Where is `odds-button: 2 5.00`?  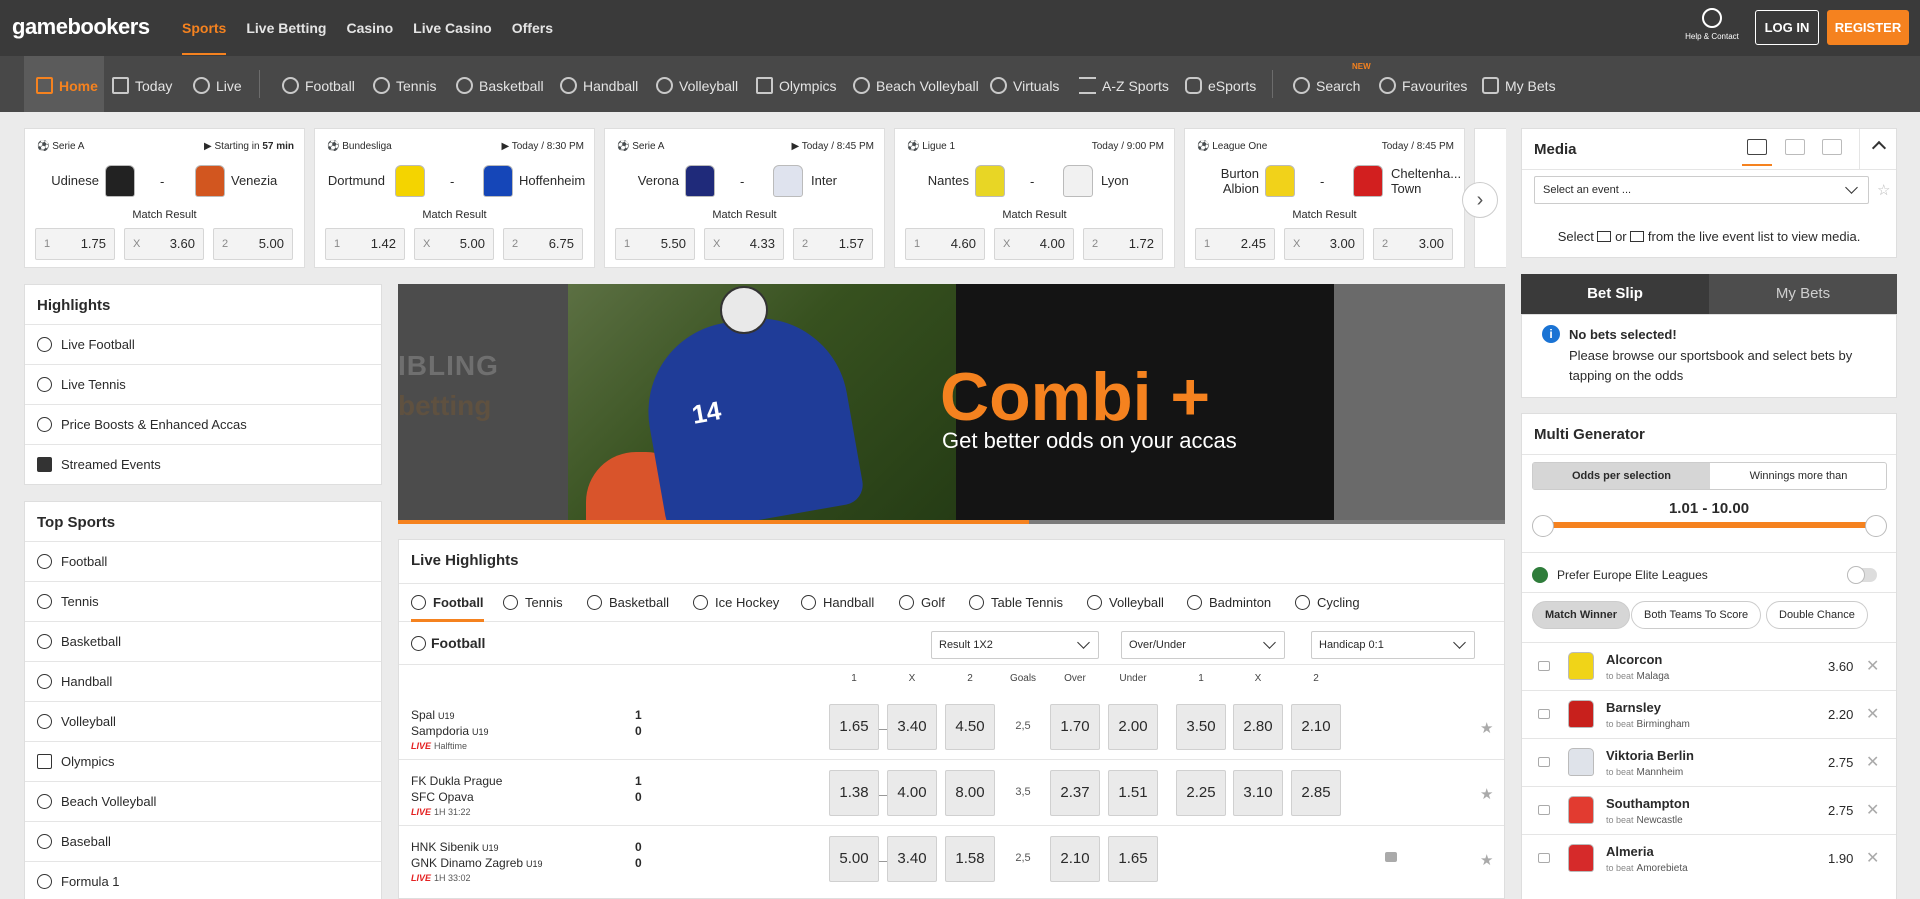 odds-button: 2 5.00 is located at coordinates (253, 244).